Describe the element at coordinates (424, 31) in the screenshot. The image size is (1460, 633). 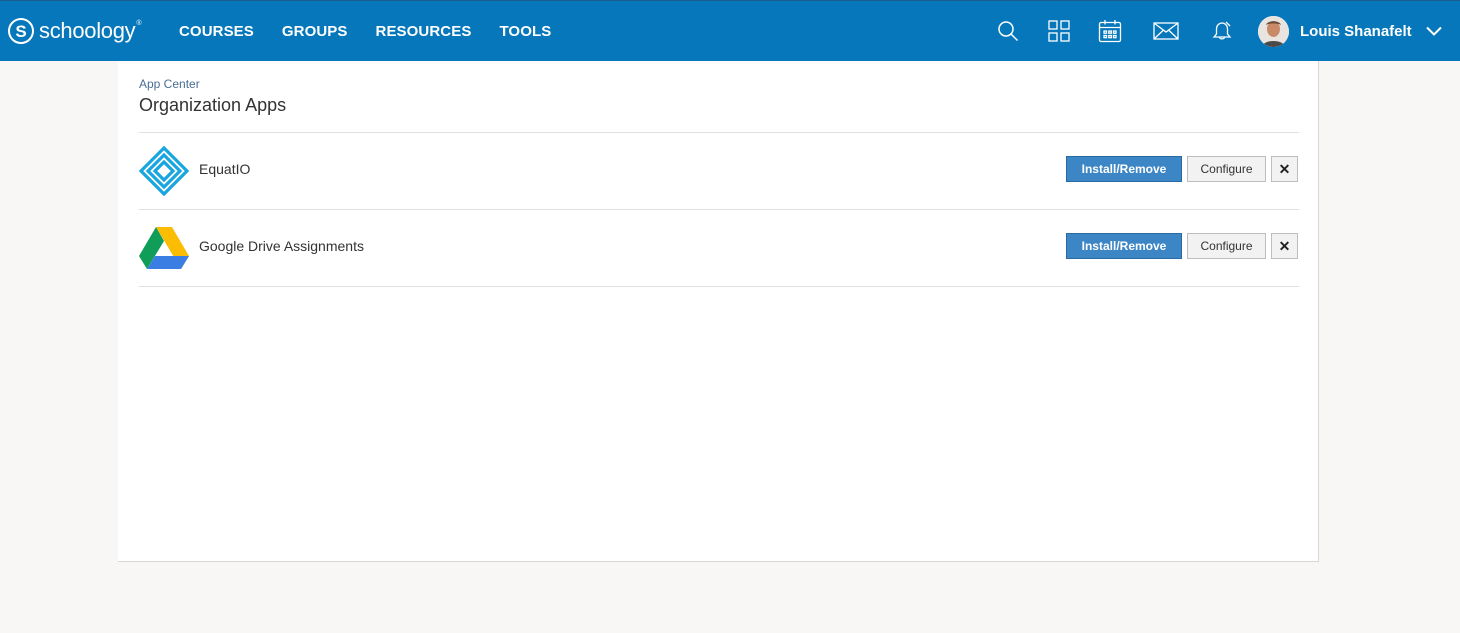
I see `nav-resources: RESOURCES` at that location.